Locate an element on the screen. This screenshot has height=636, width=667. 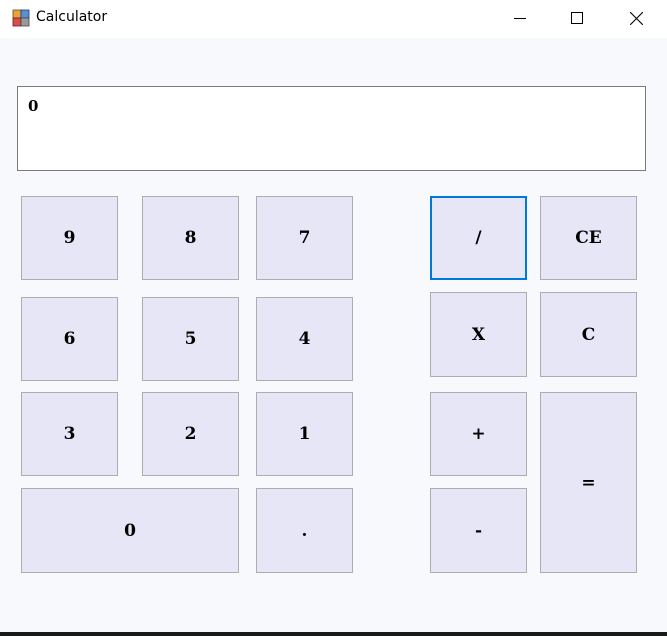
key-1: 1 is located at coordinates (304, 434).